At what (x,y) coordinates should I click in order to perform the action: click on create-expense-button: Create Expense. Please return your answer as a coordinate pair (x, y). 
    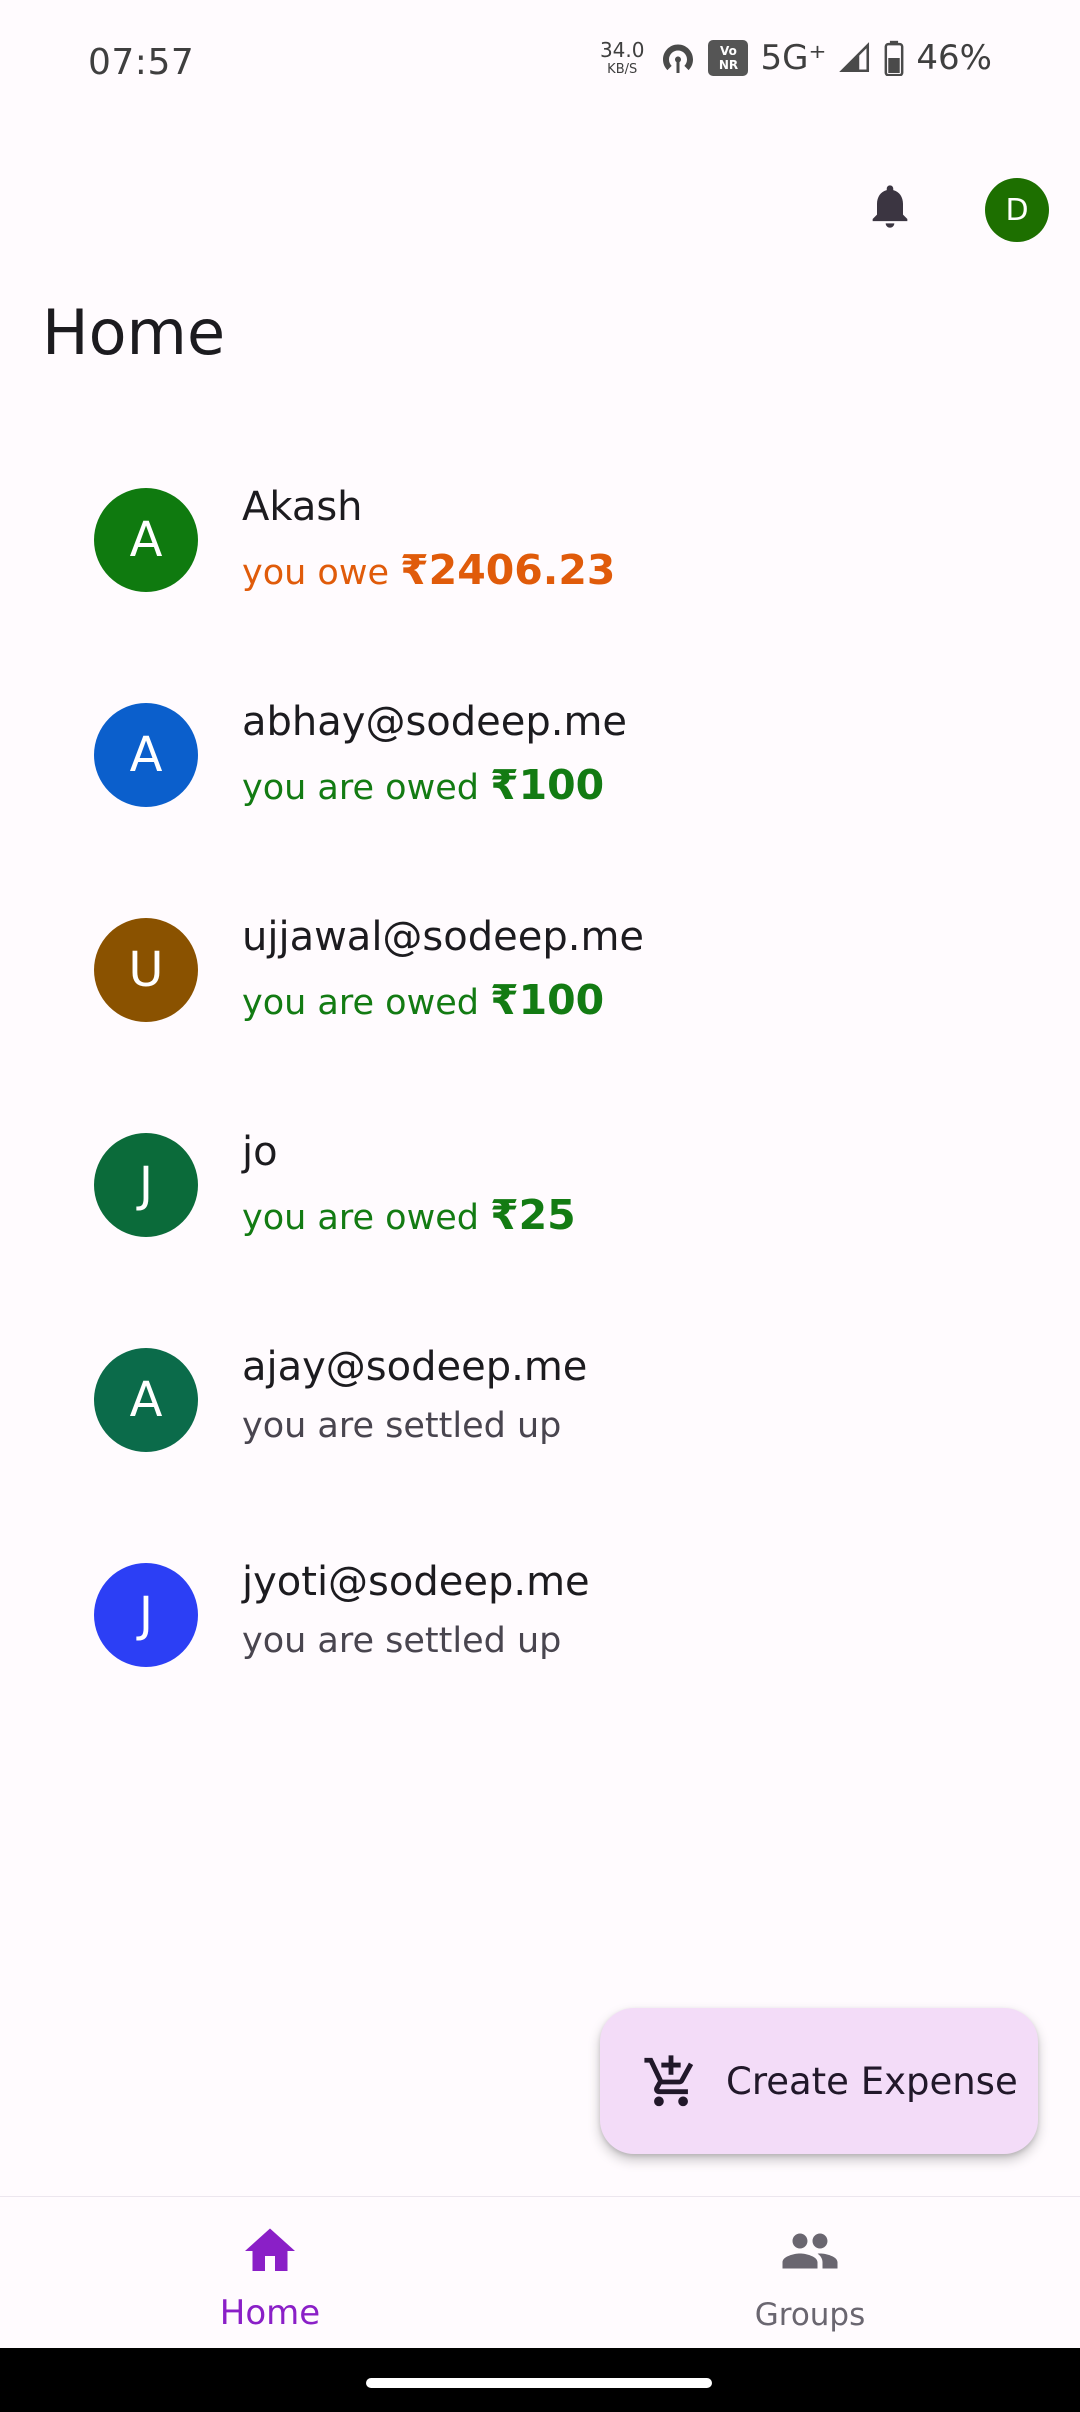
    Looking at the image, I should click on (819, 2081).